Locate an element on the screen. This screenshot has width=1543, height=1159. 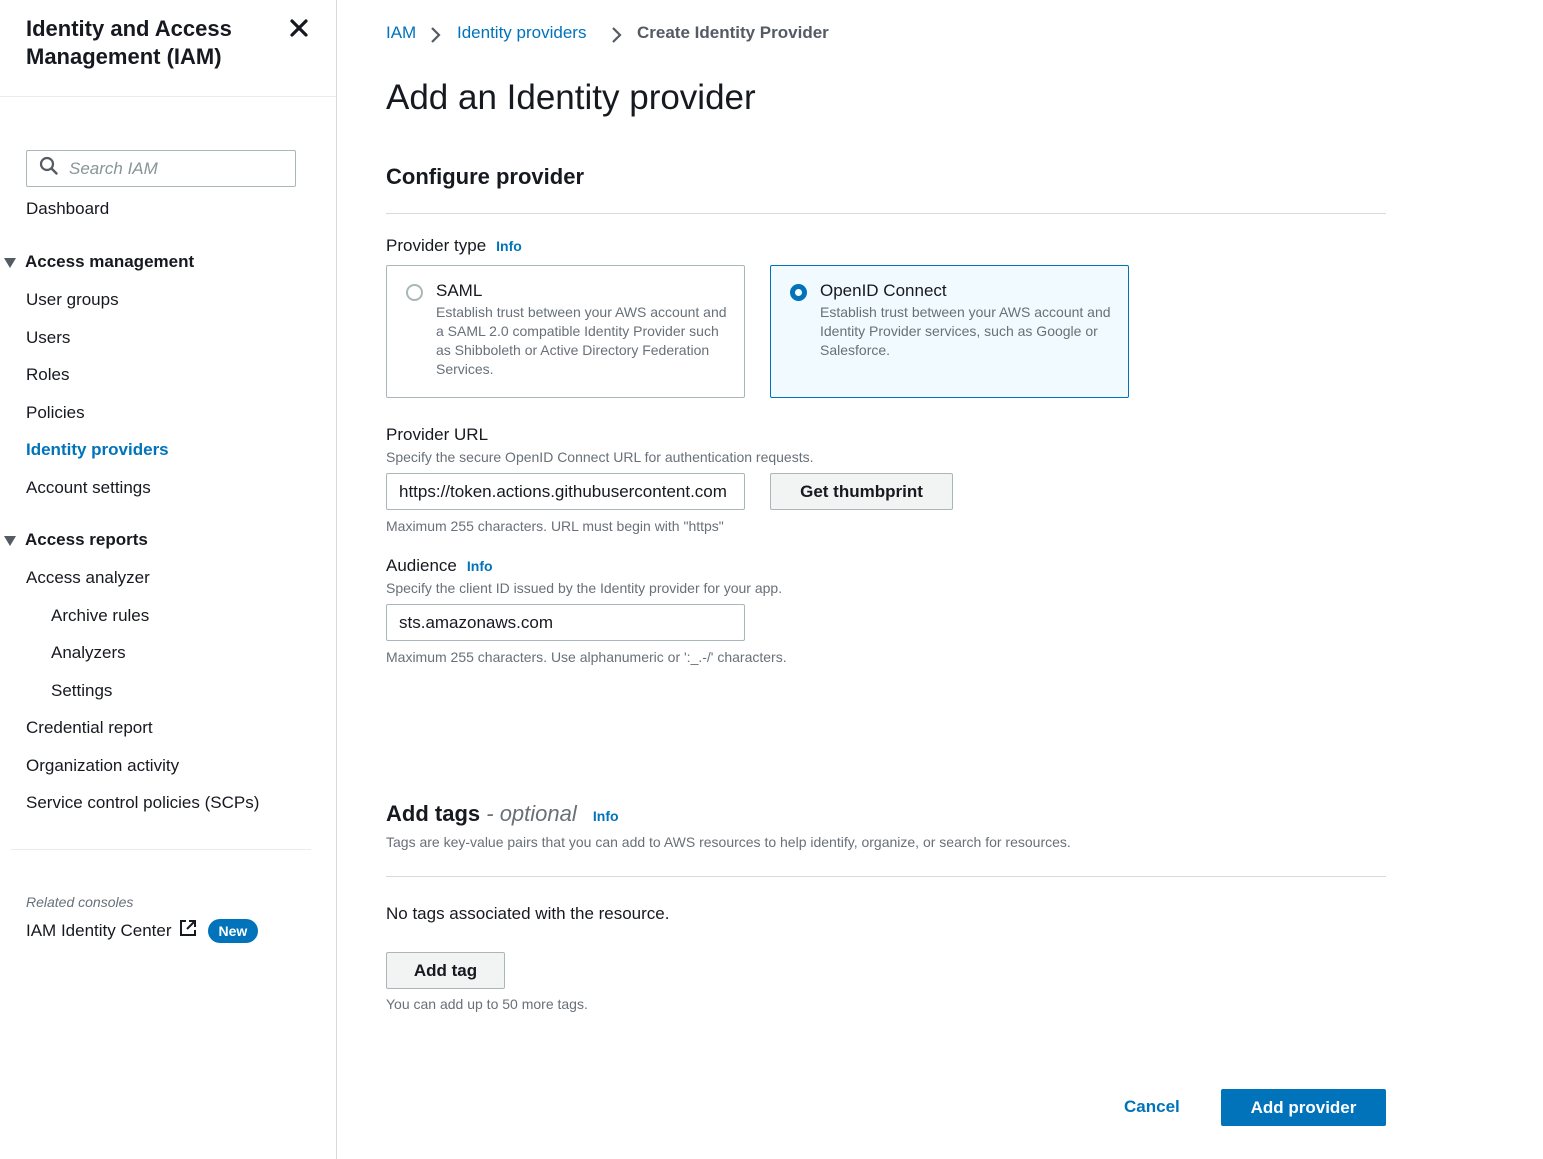
sidebar-item-access-analyzer: Access analyzer is located at coordinates (88, 578).